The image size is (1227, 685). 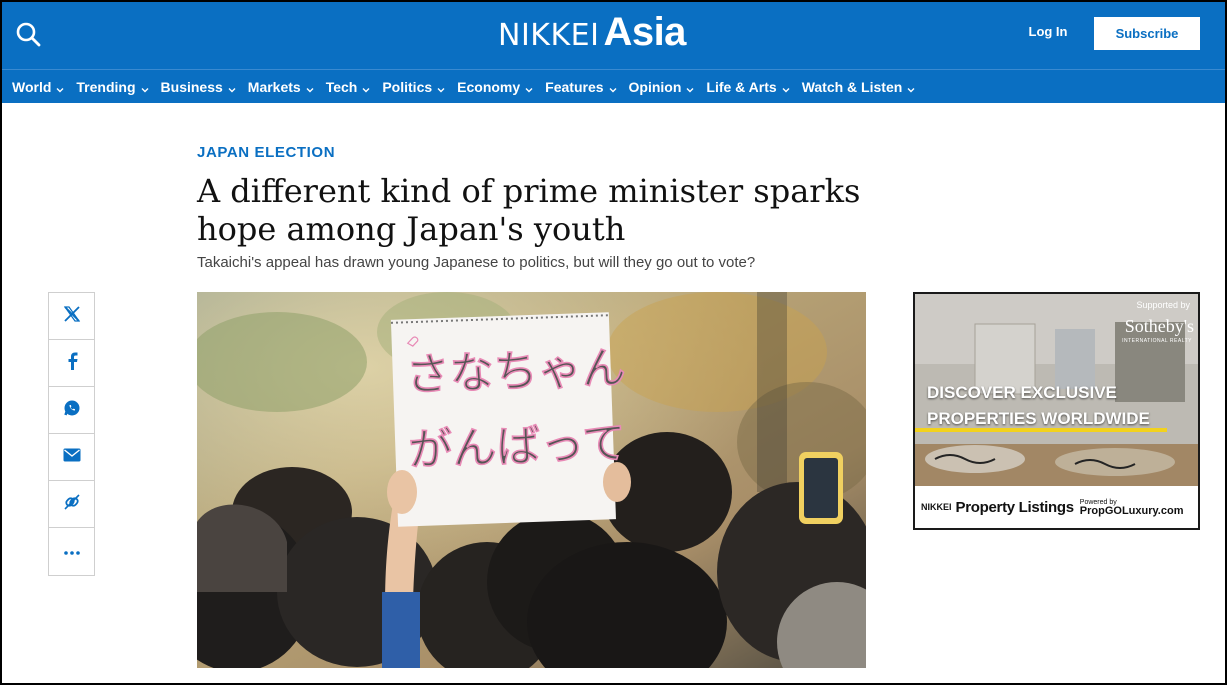 I want to click on nav-item-label: Markets, so click(x=274, y=86).